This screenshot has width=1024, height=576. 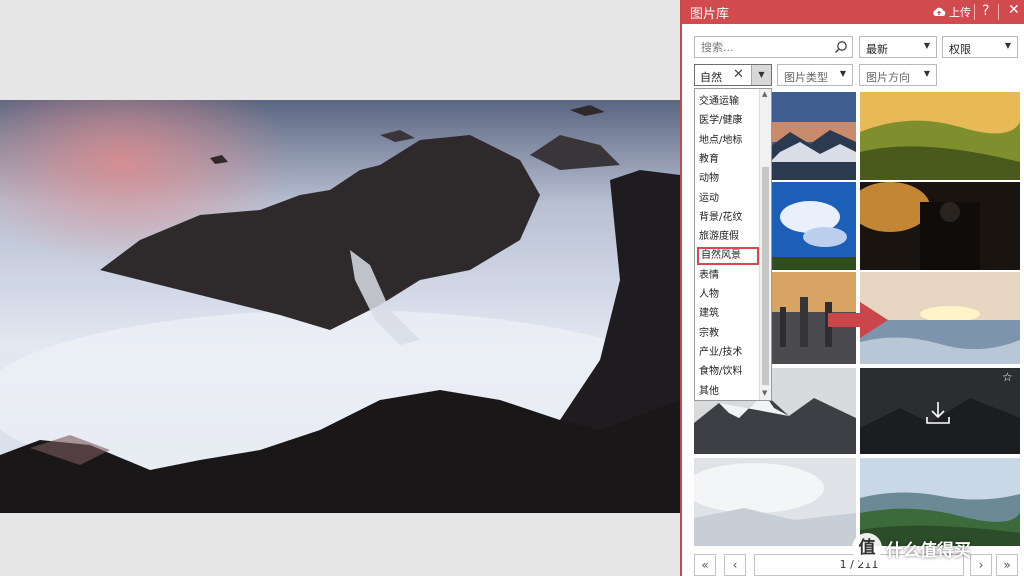 What do you see at coordinates (960, 12) in the screenshot?
I see `upload-label: 上传` at bounding box center [960, 12].